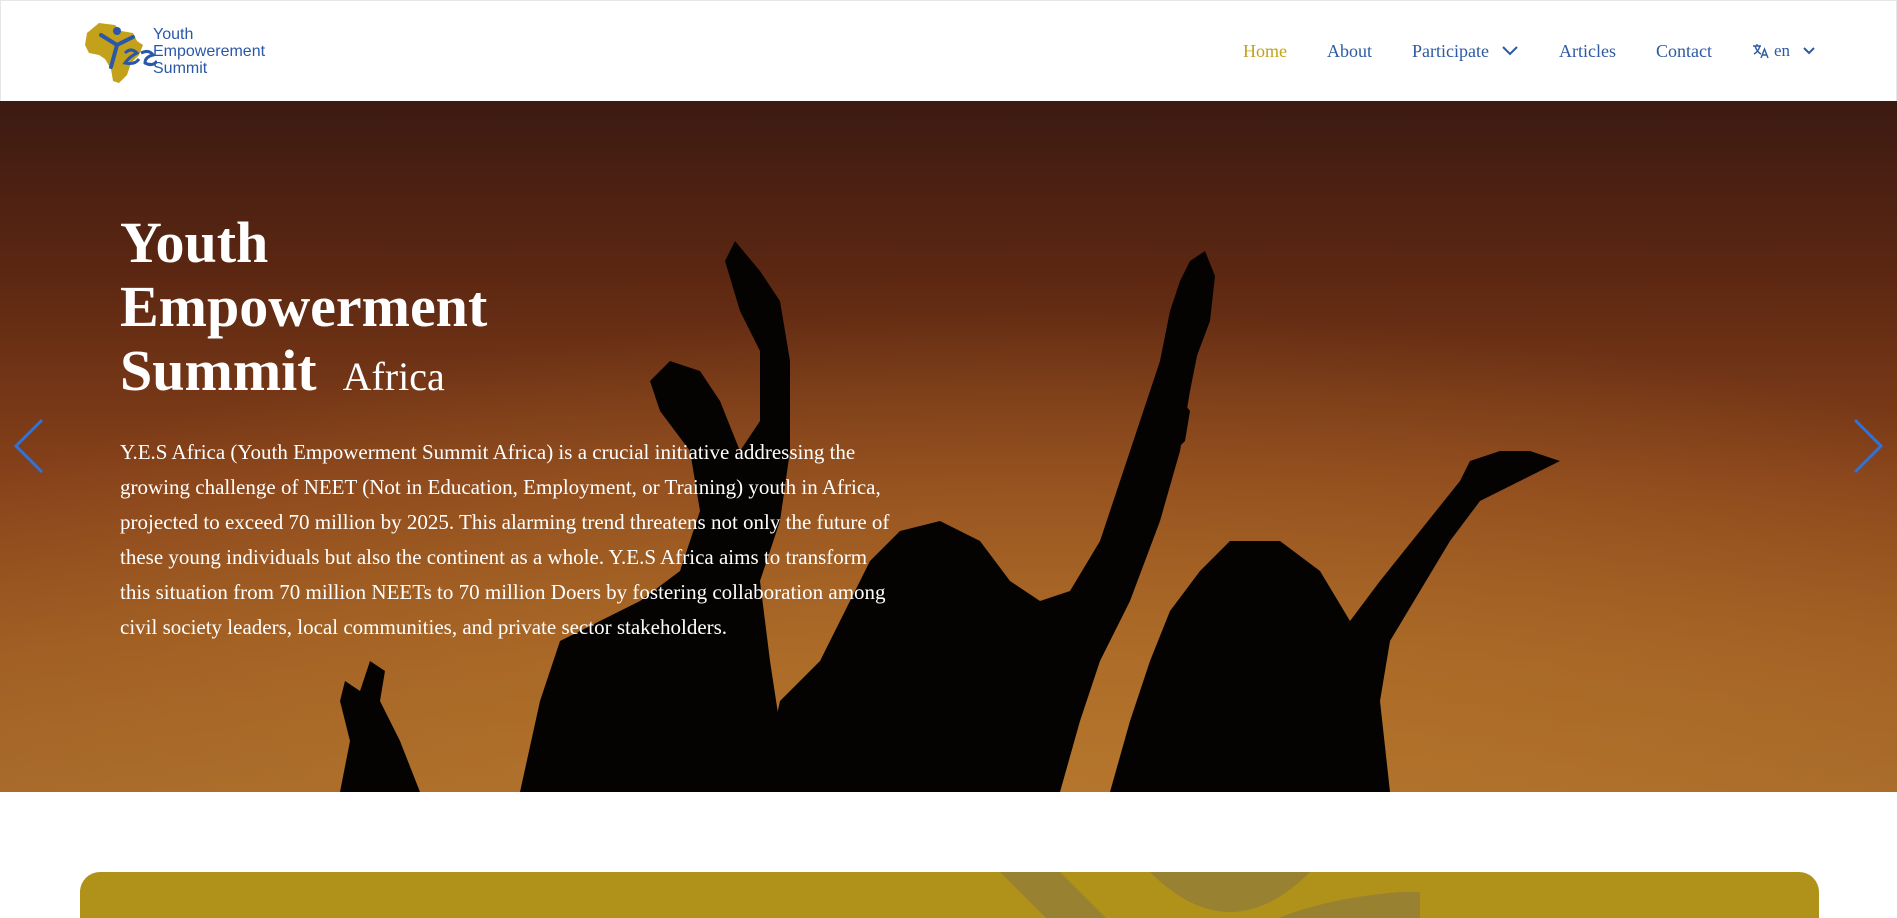 This screenshot has width=1897, height=918. I want to click on nav-about: About, so click(1349, 51).